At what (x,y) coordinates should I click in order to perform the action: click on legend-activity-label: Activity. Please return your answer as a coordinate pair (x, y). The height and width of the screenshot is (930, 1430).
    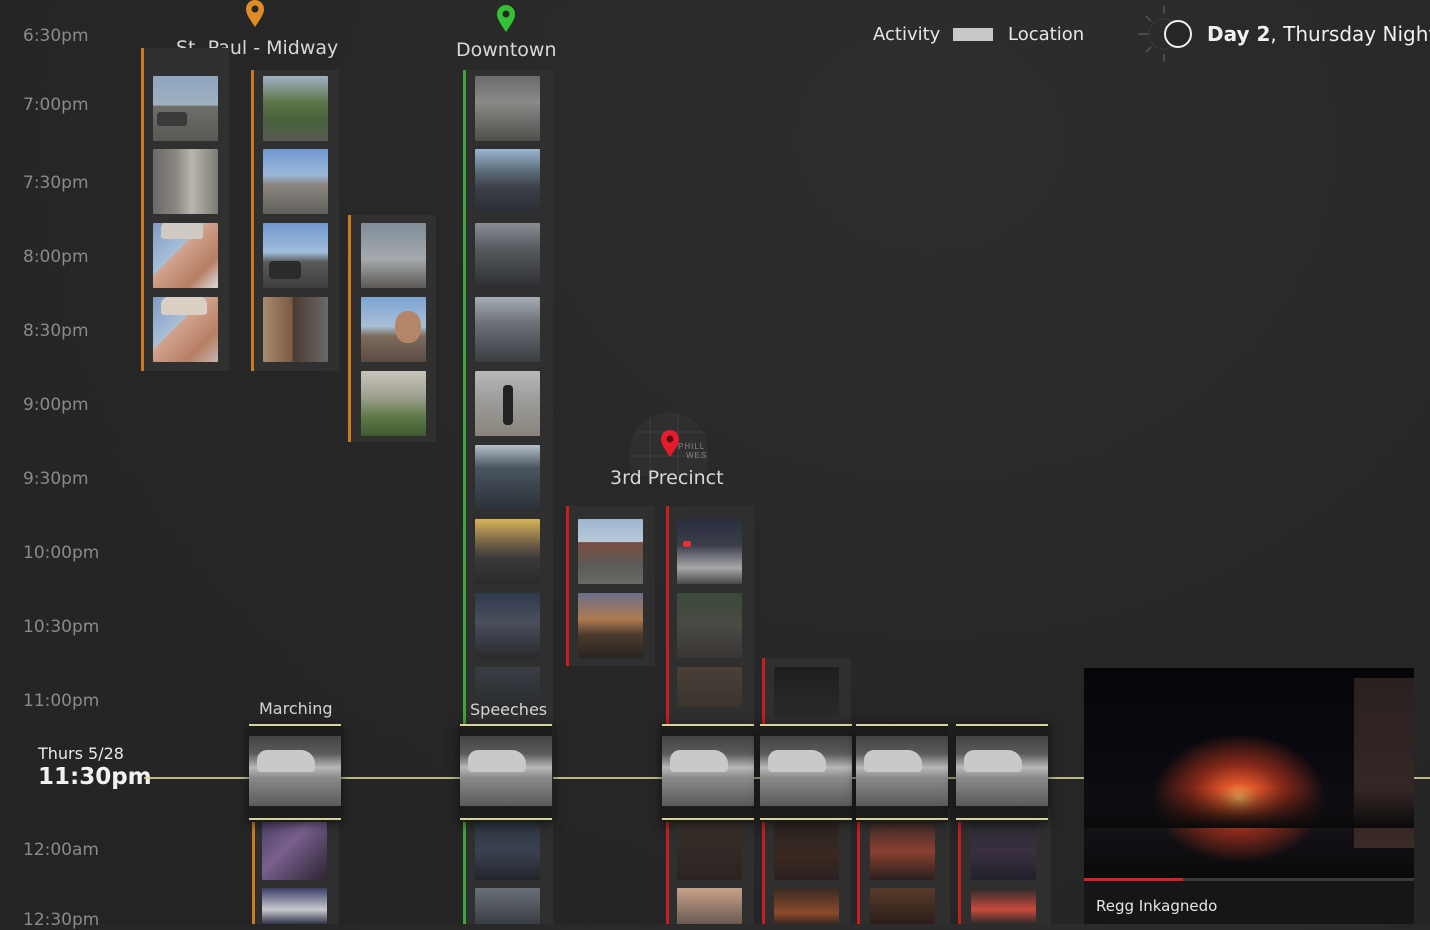
    Looking at the image, I should click on (906, 34).